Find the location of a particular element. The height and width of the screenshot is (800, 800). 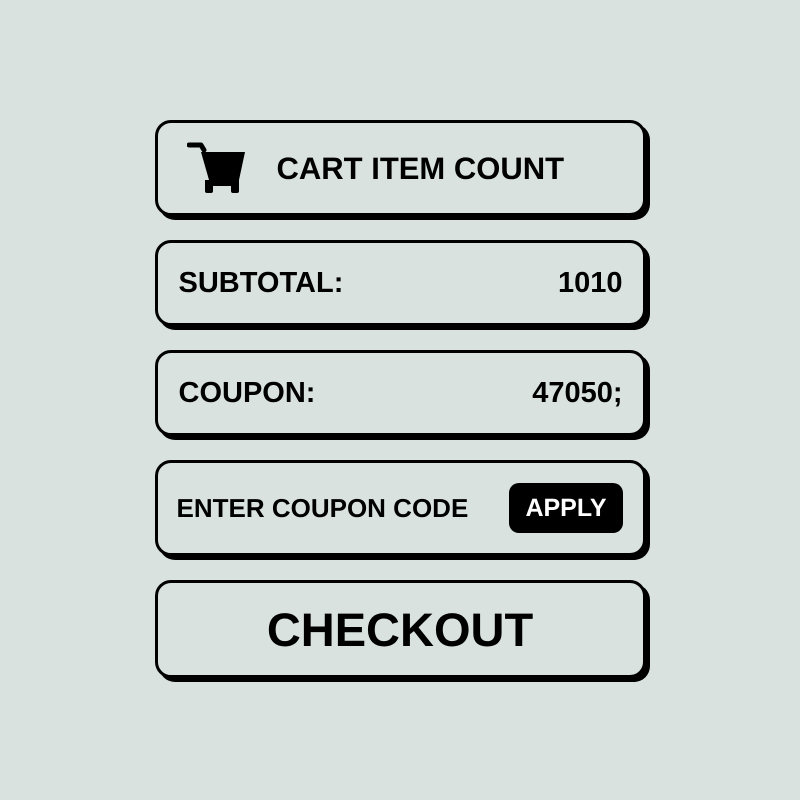

summary-label: COUPON: is located at coordinates (247, 393).